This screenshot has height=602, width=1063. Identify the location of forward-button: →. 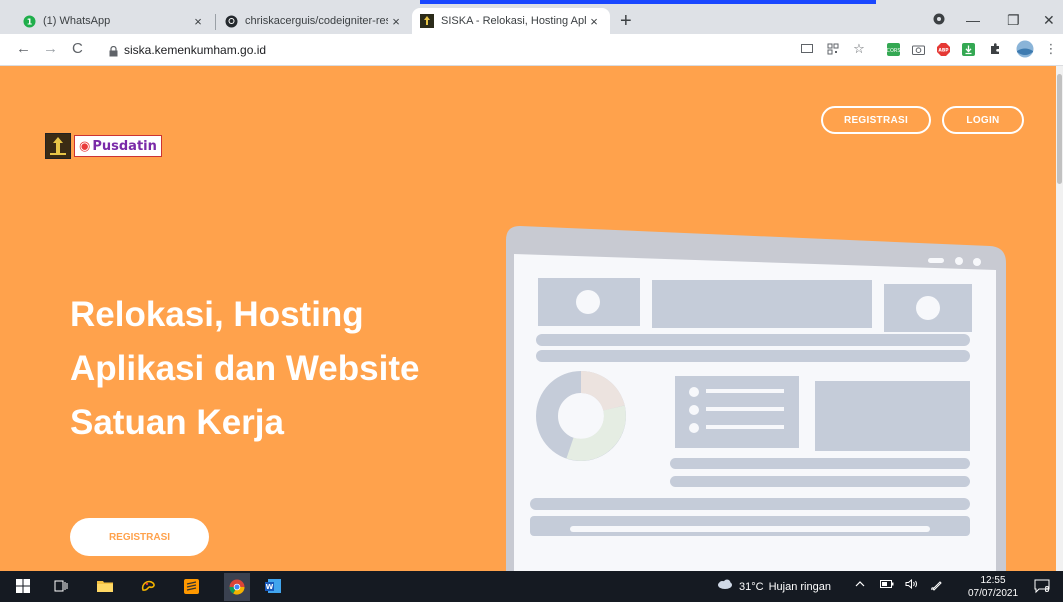
(50, 48).